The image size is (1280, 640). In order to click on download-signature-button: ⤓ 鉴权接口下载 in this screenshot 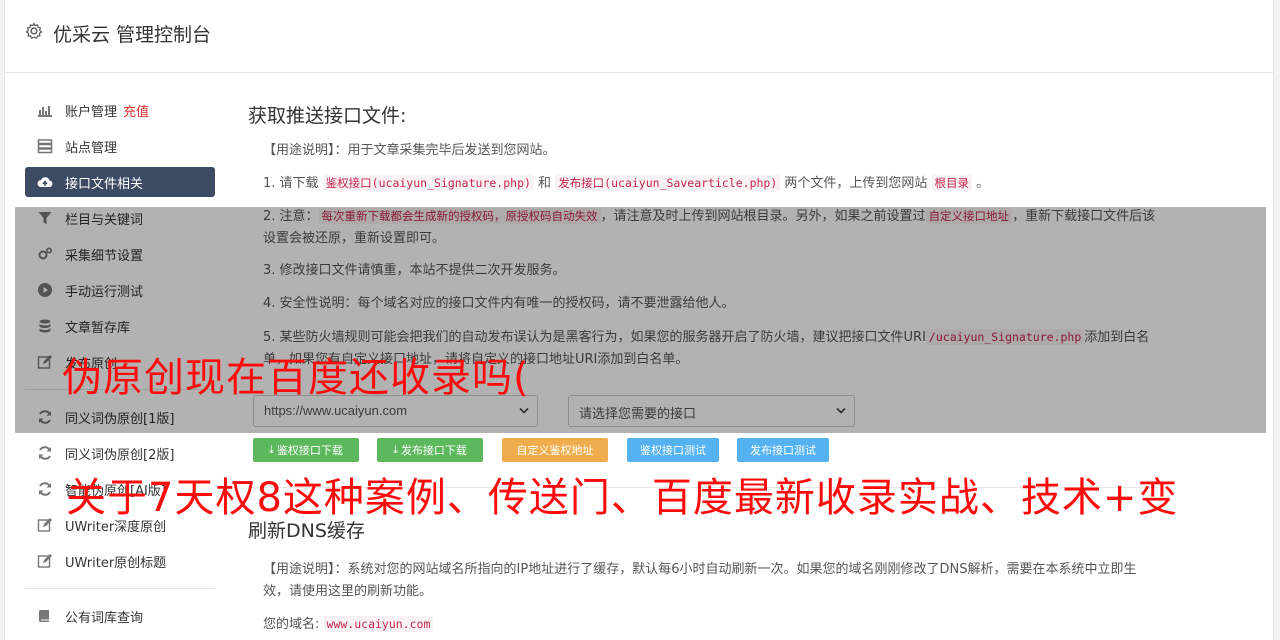, I will do `click(306, 450)`.